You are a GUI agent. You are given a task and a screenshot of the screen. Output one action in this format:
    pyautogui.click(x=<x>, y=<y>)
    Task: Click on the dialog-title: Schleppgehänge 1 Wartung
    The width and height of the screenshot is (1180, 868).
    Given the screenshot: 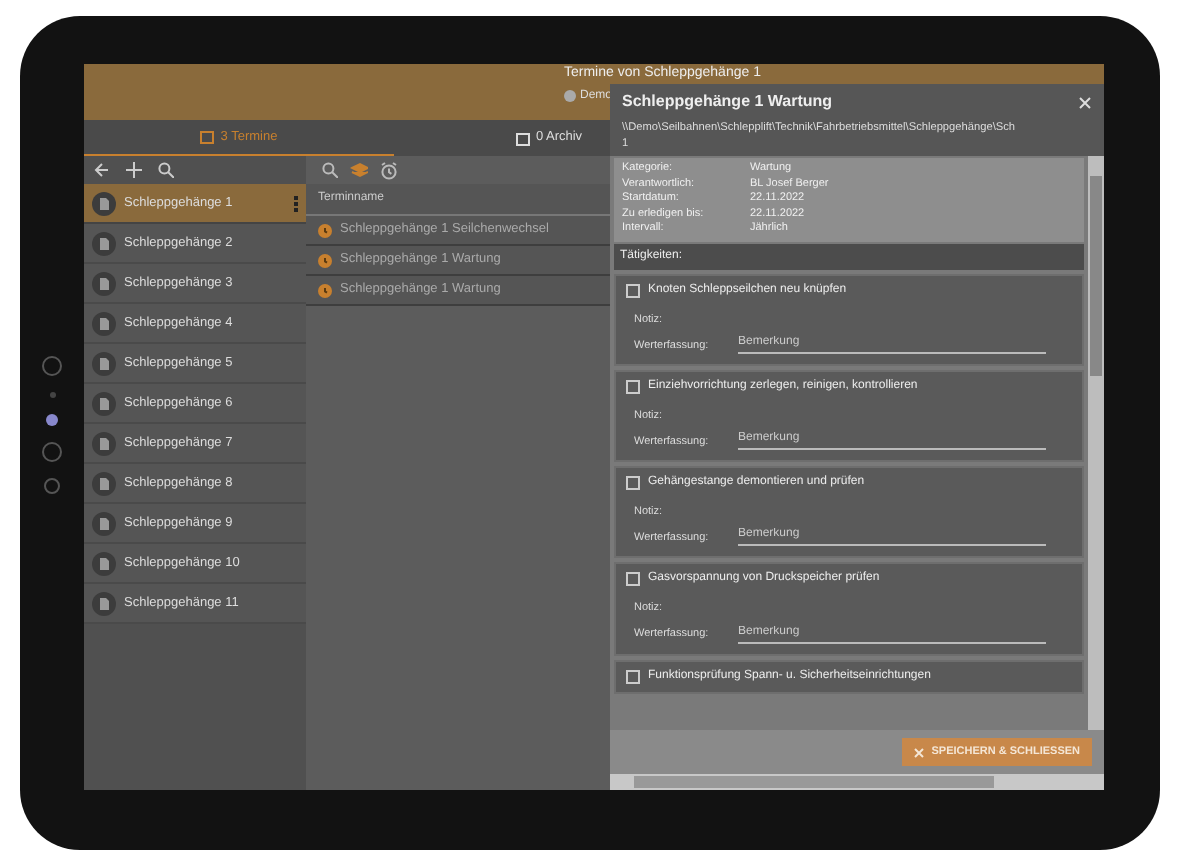 What is the action you would take?
    pyautogui.click(x=727, y=102)
    